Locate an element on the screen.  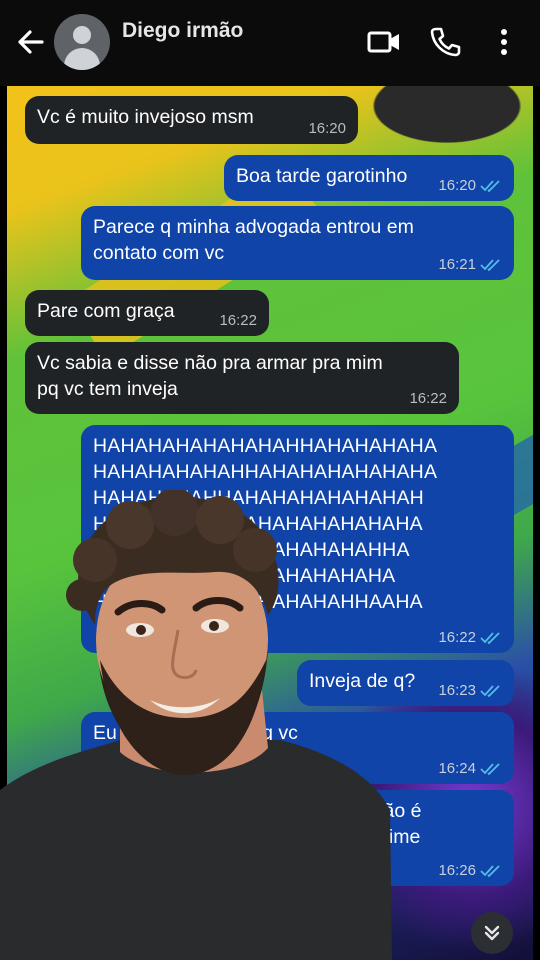
message-bubble-outgoing: Boa tarde garotinho 16:20 is located at coordinates (369, 178).